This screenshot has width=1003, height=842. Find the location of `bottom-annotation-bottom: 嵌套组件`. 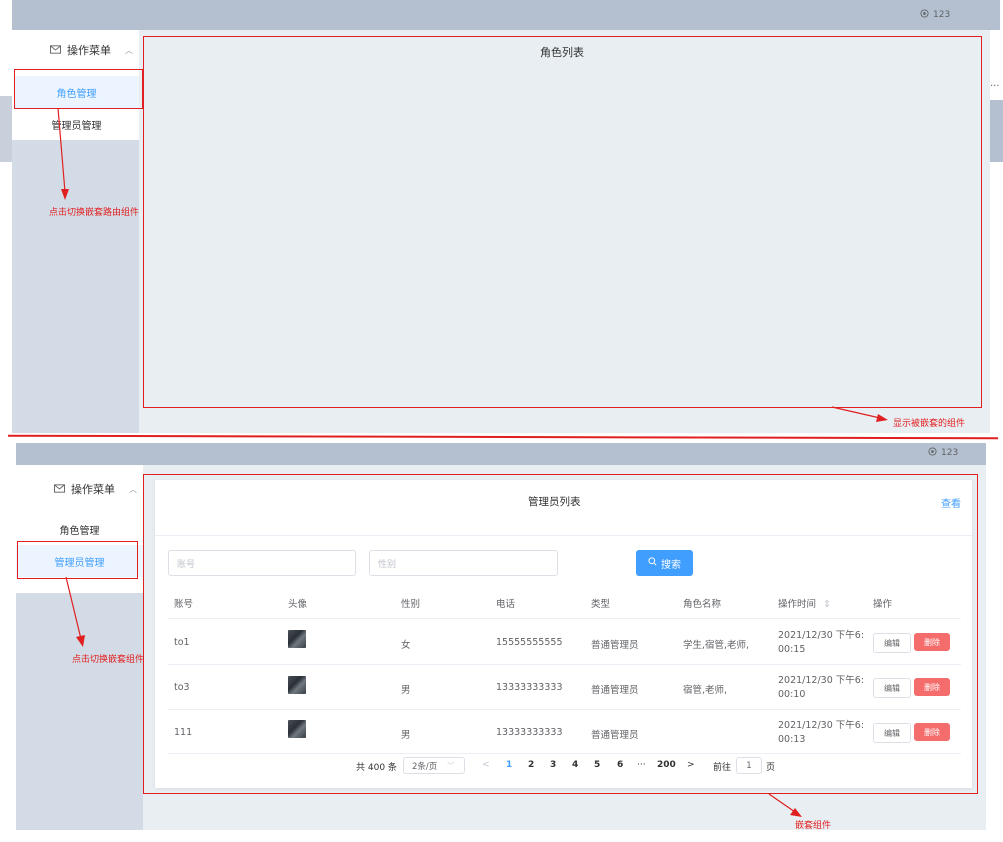

bottom-annotation-bottom: 嵌套组件 is located at coordinates (813, 826).